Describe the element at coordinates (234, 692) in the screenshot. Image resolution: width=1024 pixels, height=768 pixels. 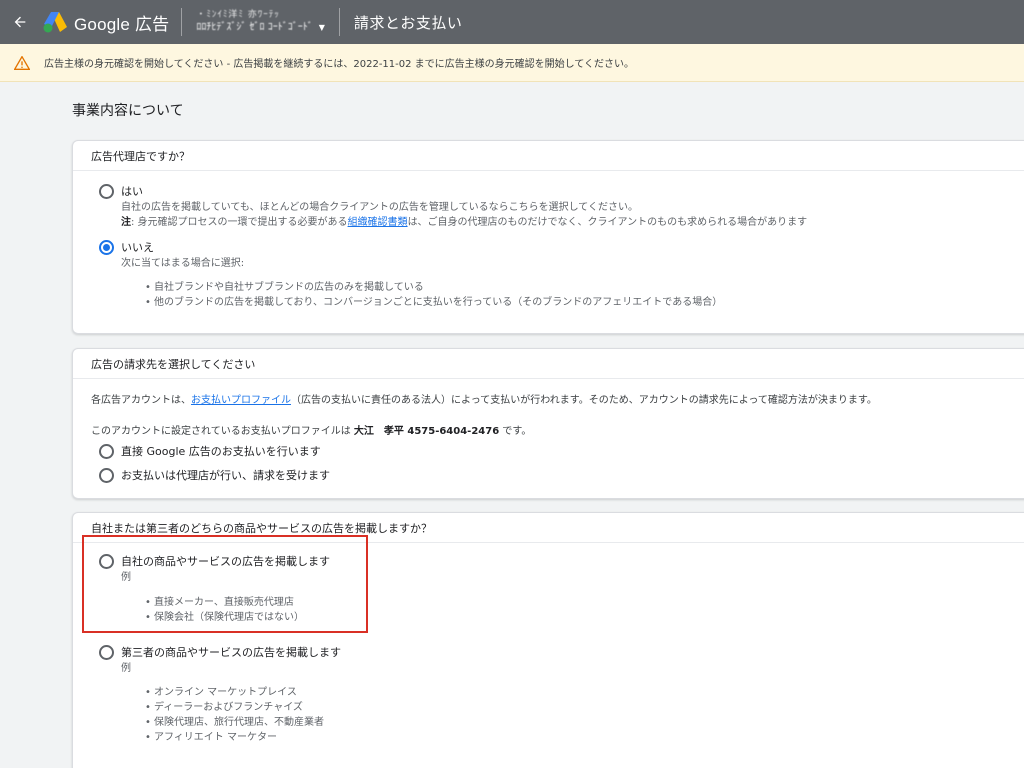
I see `list-item: オンライン マーケットプレイス` at that location.